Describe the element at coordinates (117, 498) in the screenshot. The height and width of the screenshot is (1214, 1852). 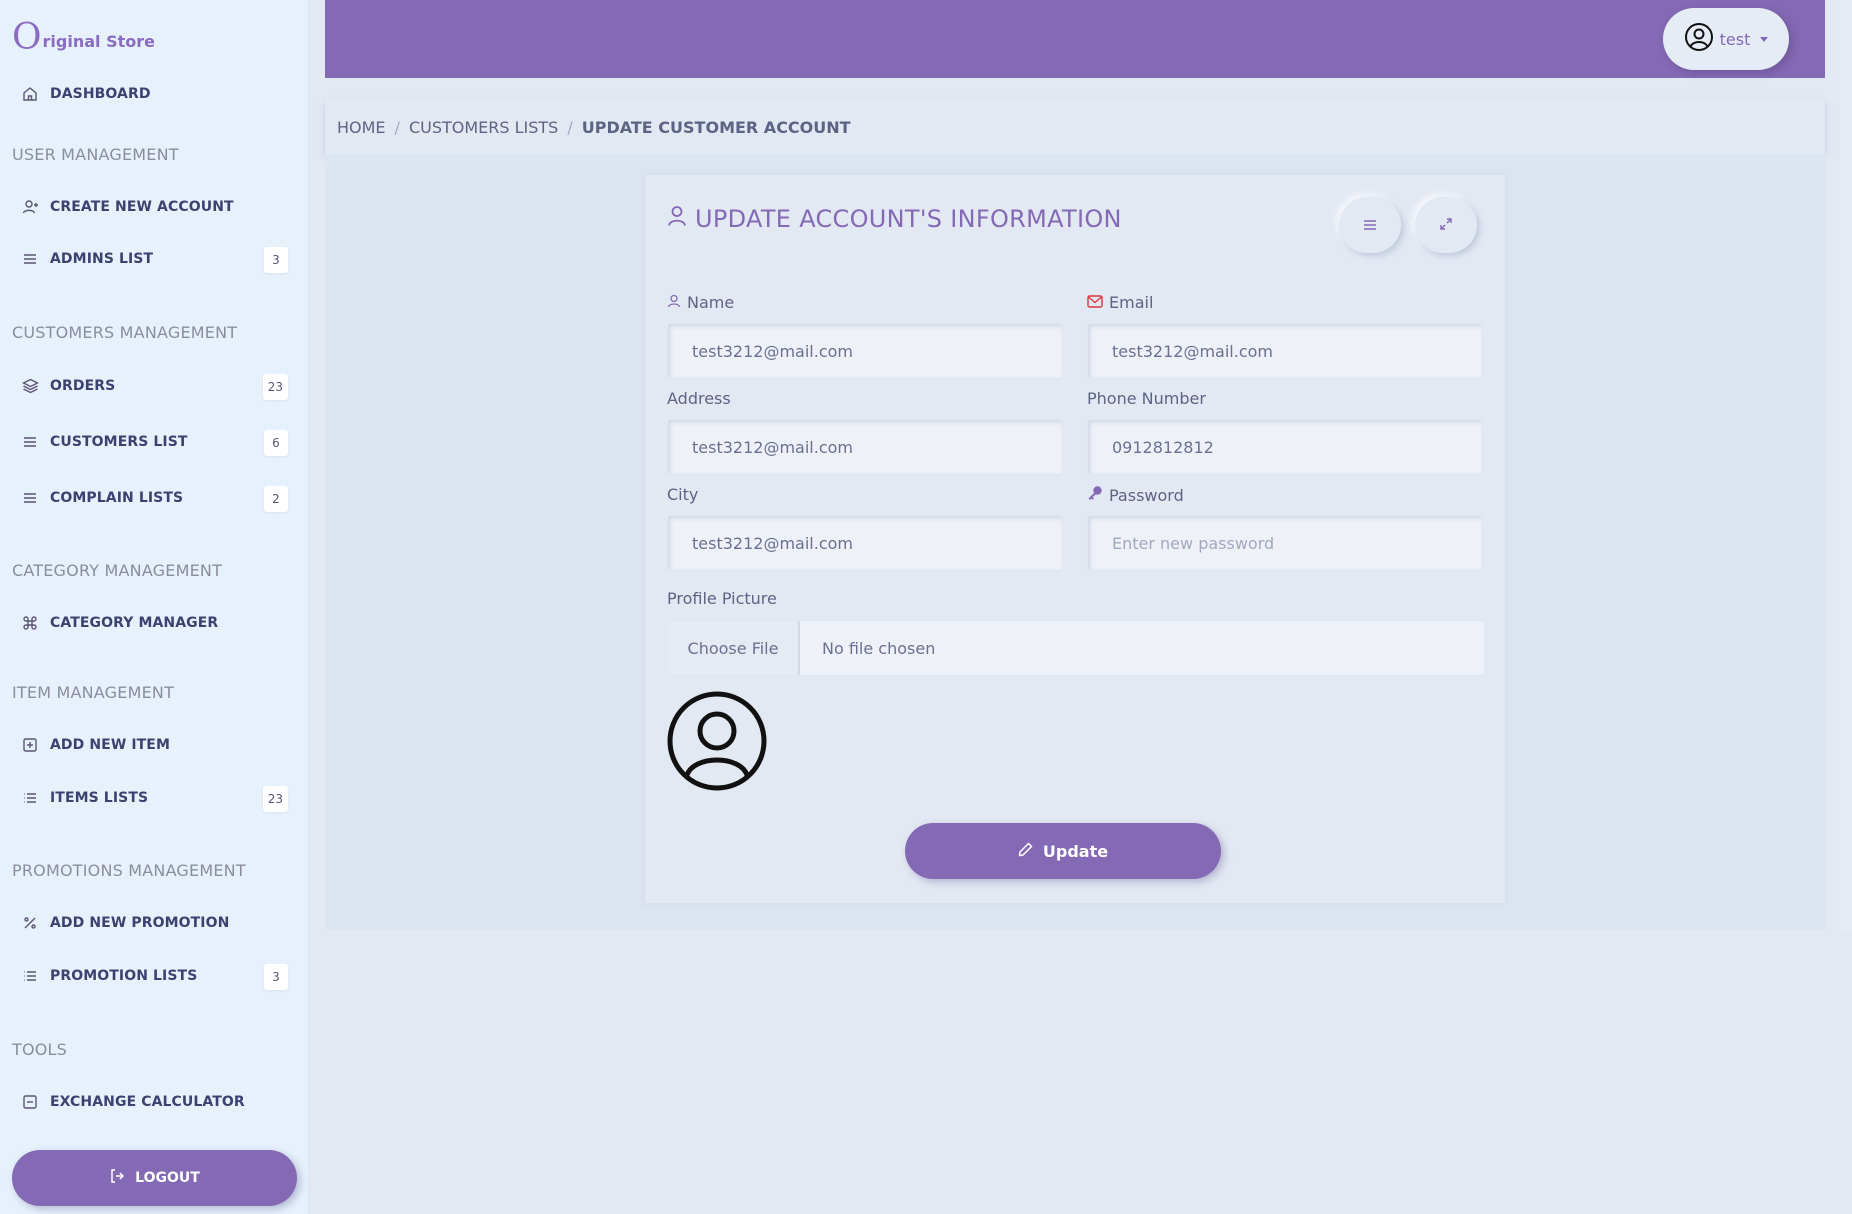
I see `sidebar-item-label: COMPLAIN LISTS` at that location.